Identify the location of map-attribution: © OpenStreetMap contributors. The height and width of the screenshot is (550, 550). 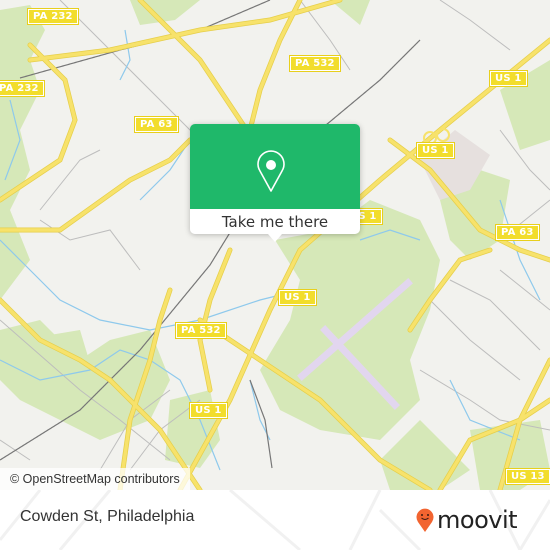
(95, 479).